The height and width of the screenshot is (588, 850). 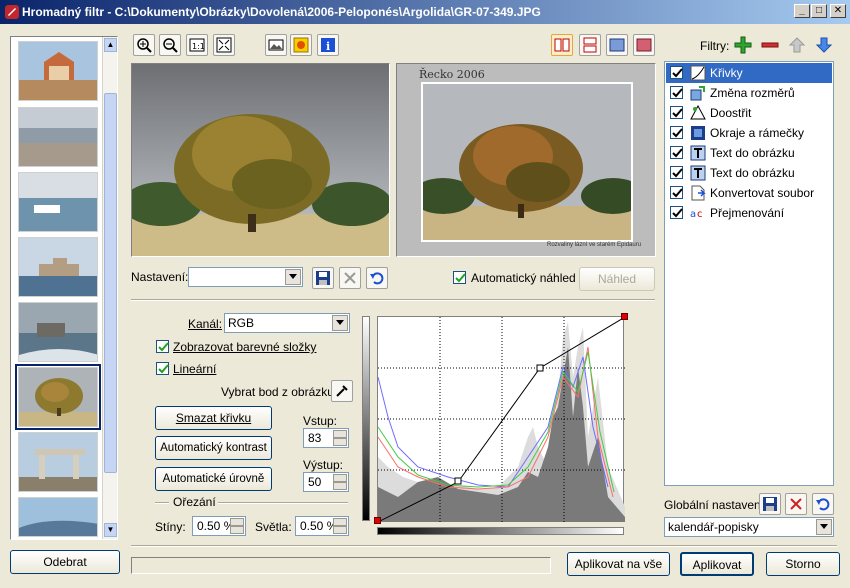 What do you see at coordinates (802, 11) in the screenshot?
I see `minimize-button: _` at bounding box center [802, 11].